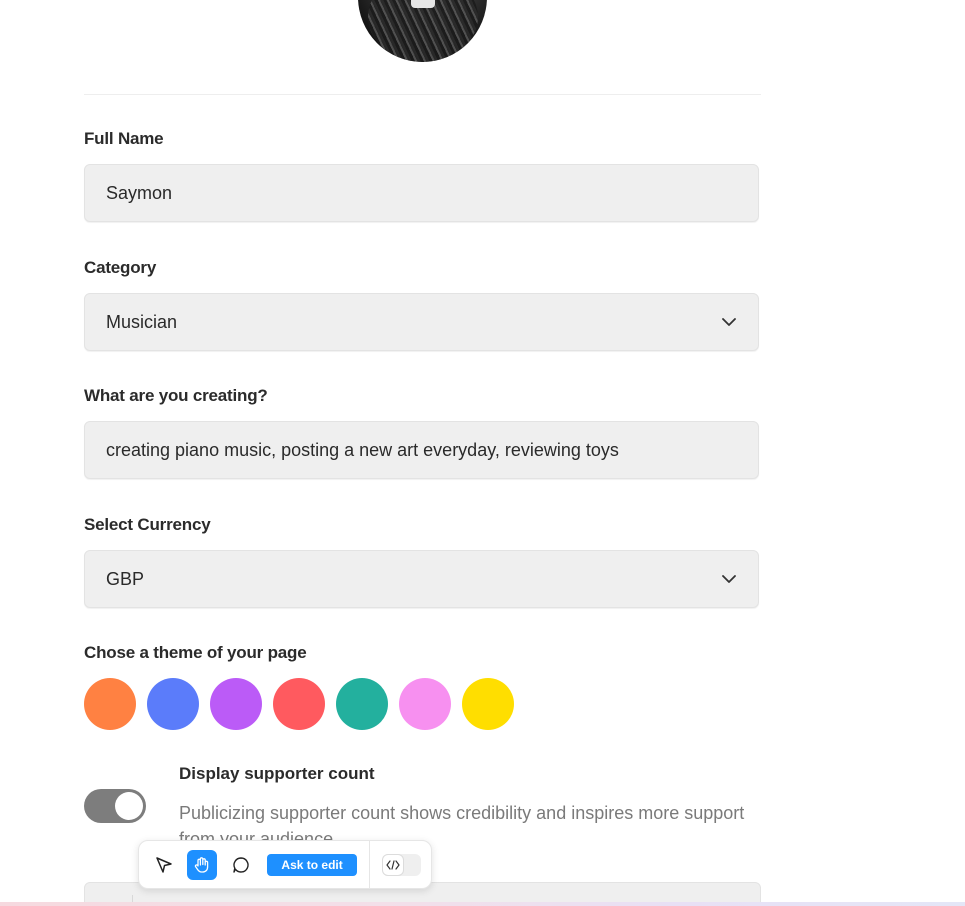 This screenshot has height=906, width=965. What do you see at coordinates (142, 321) in the screenshot?
I see `category-value: Musician` at bounding box center [142, 321].